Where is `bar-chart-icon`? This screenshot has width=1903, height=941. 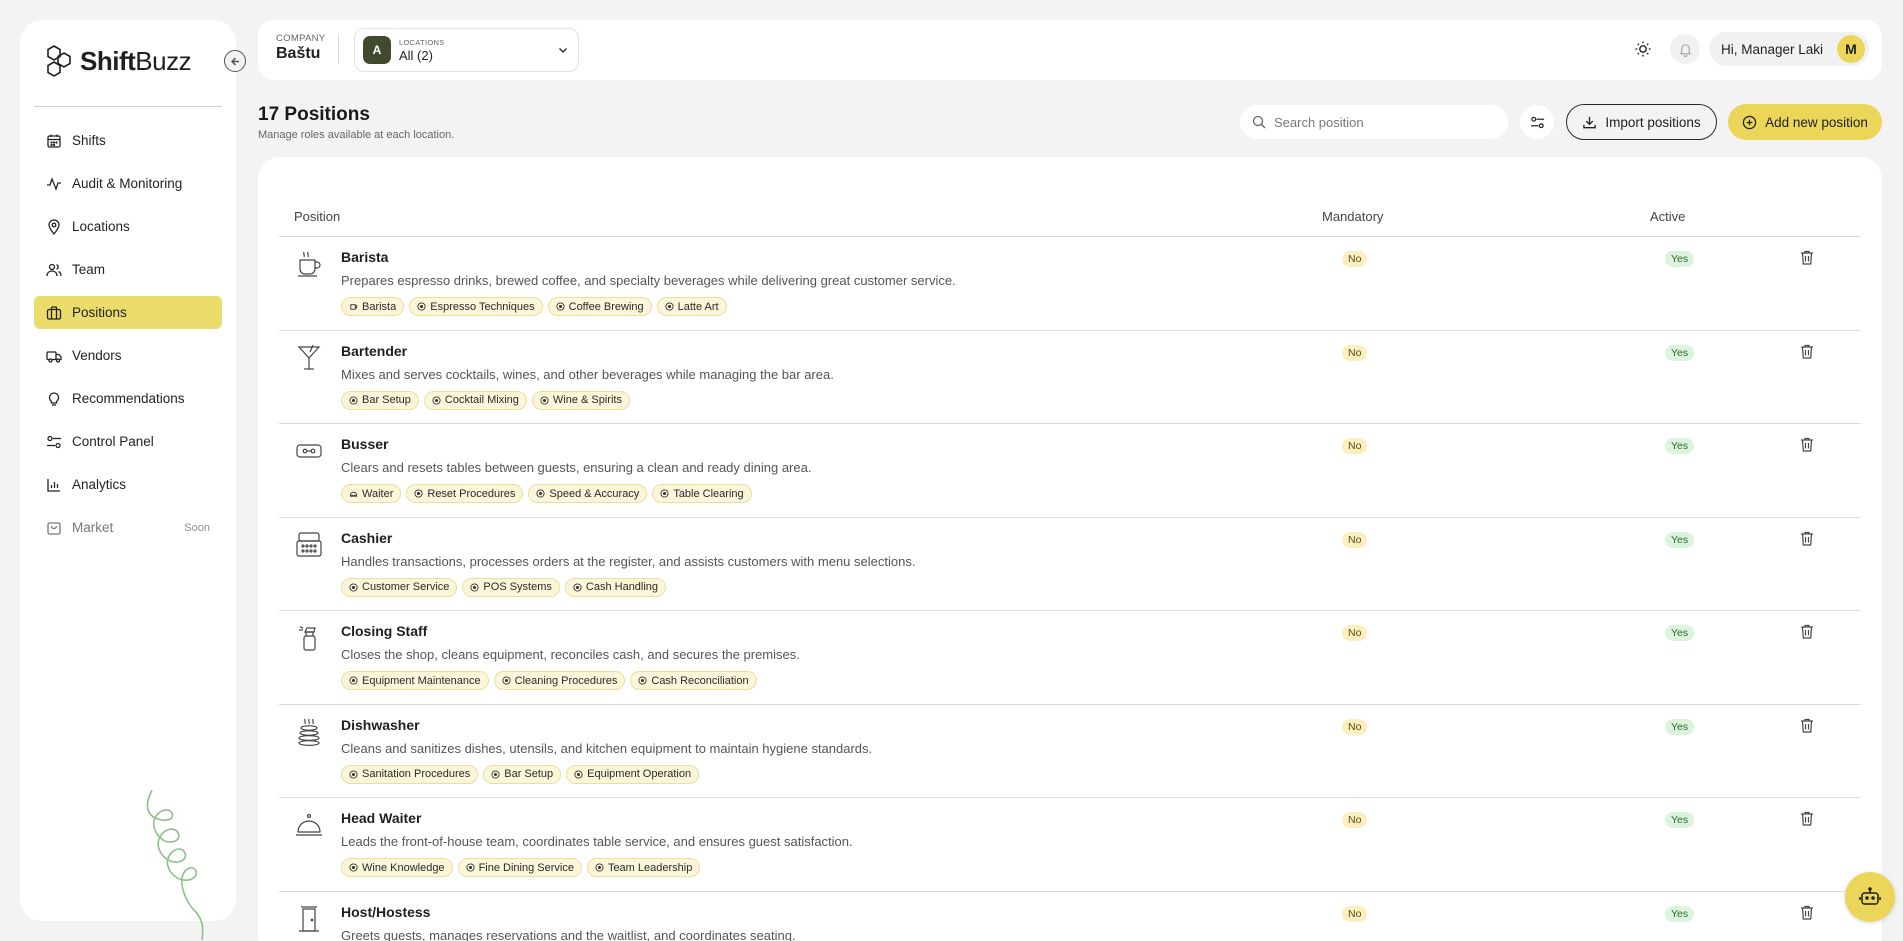
bar-chart-icon is located at coordinates (53, 485).